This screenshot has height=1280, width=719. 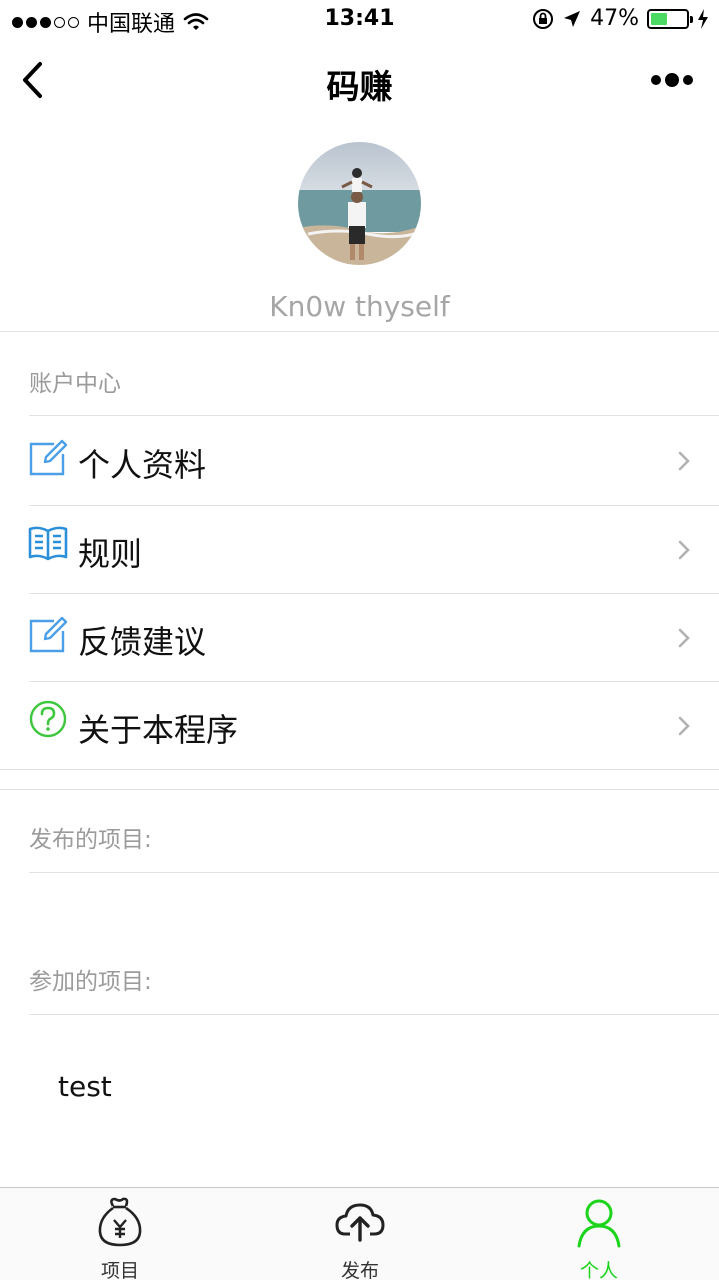 I want to click on more-dots-icon, so click(x=672, y=80).